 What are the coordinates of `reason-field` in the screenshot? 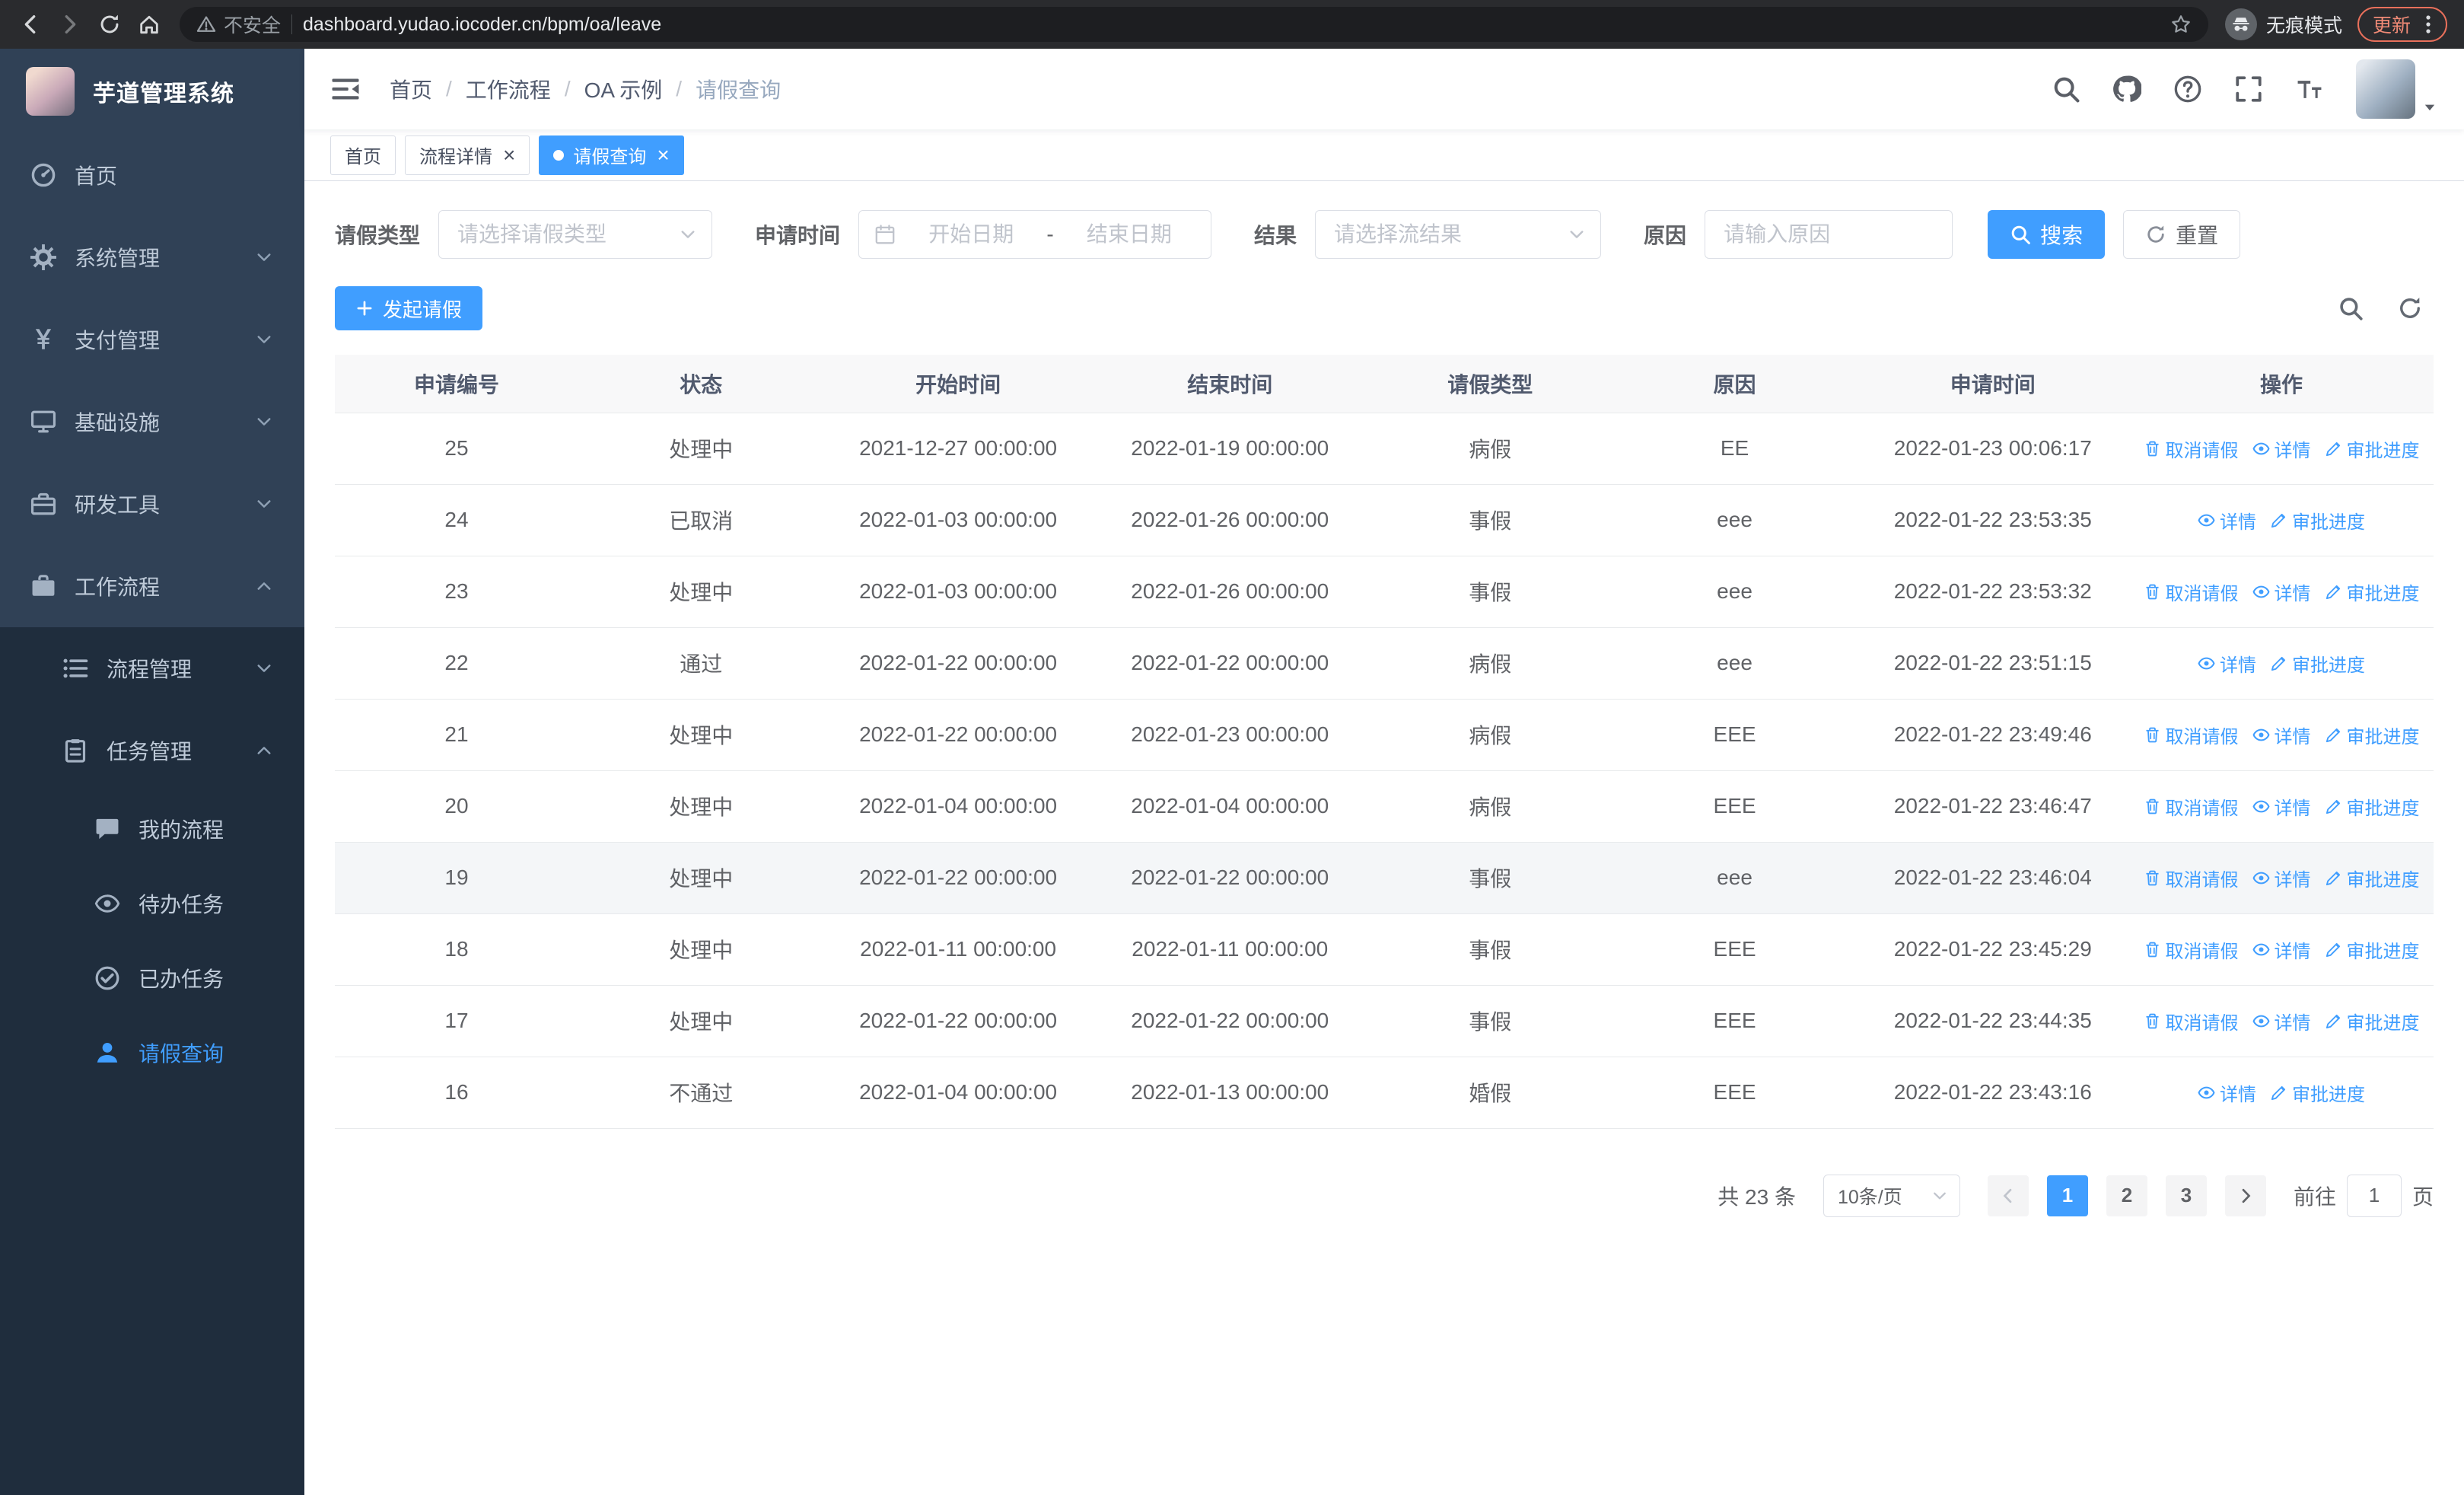 It's located at (1829, 234).